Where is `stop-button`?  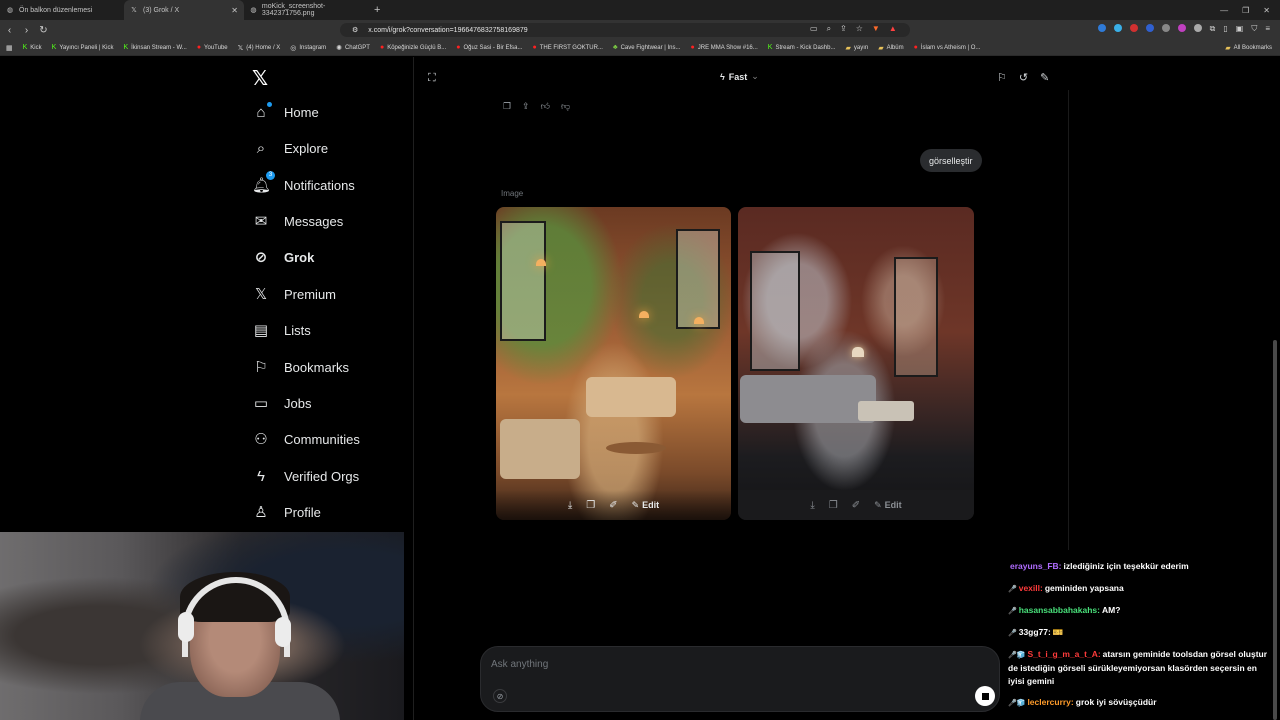 stop-button is located at coordinates (985, 696).